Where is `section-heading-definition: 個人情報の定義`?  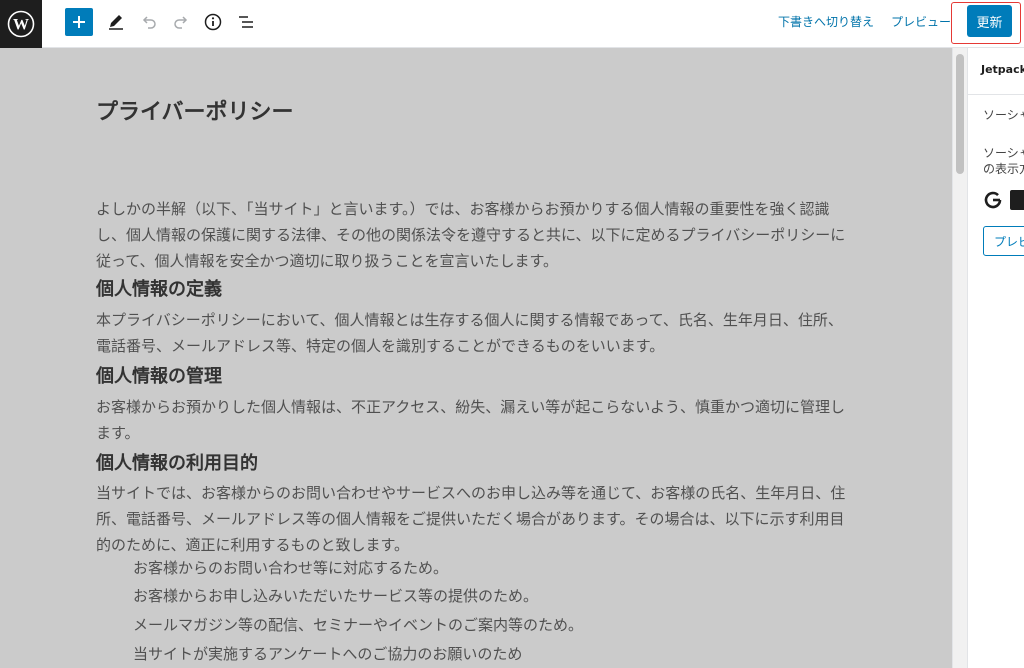
section-heading-definition: 個人情報の定義 is located at coordinates (159, 288).